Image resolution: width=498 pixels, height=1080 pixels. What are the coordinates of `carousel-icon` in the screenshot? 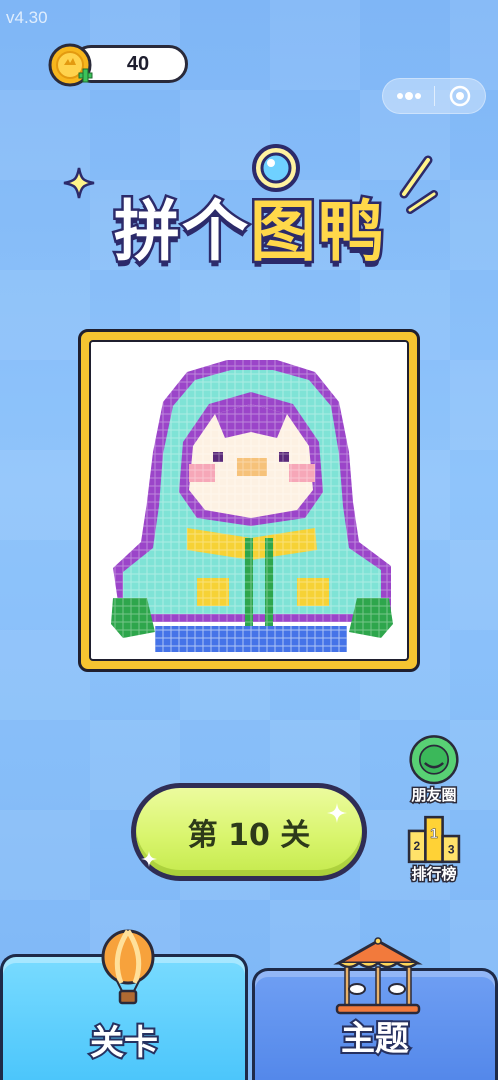 It's located at (378, 976).